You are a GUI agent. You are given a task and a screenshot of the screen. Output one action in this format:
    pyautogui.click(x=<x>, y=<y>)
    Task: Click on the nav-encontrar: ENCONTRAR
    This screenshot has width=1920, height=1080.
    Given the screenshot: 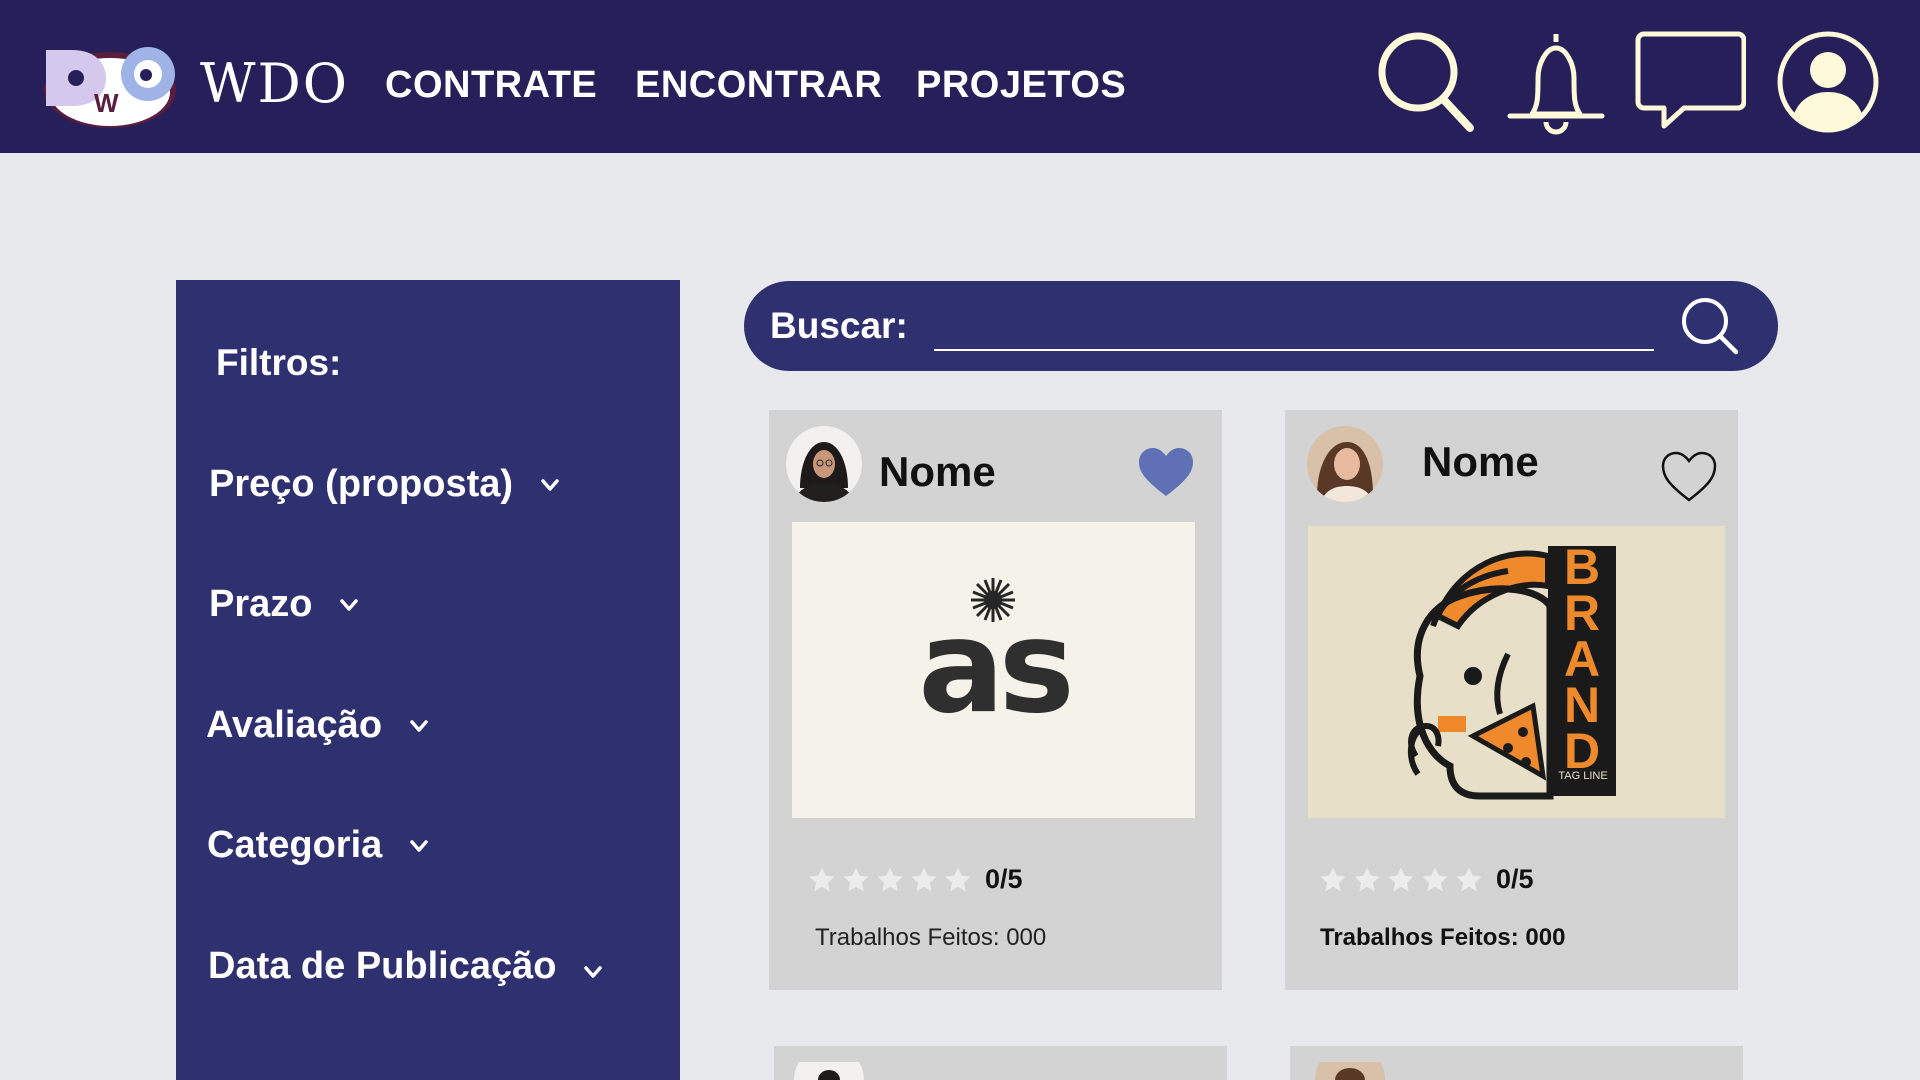 What is the action you would take?
    pyautogui.click(x=758, y=85)
    